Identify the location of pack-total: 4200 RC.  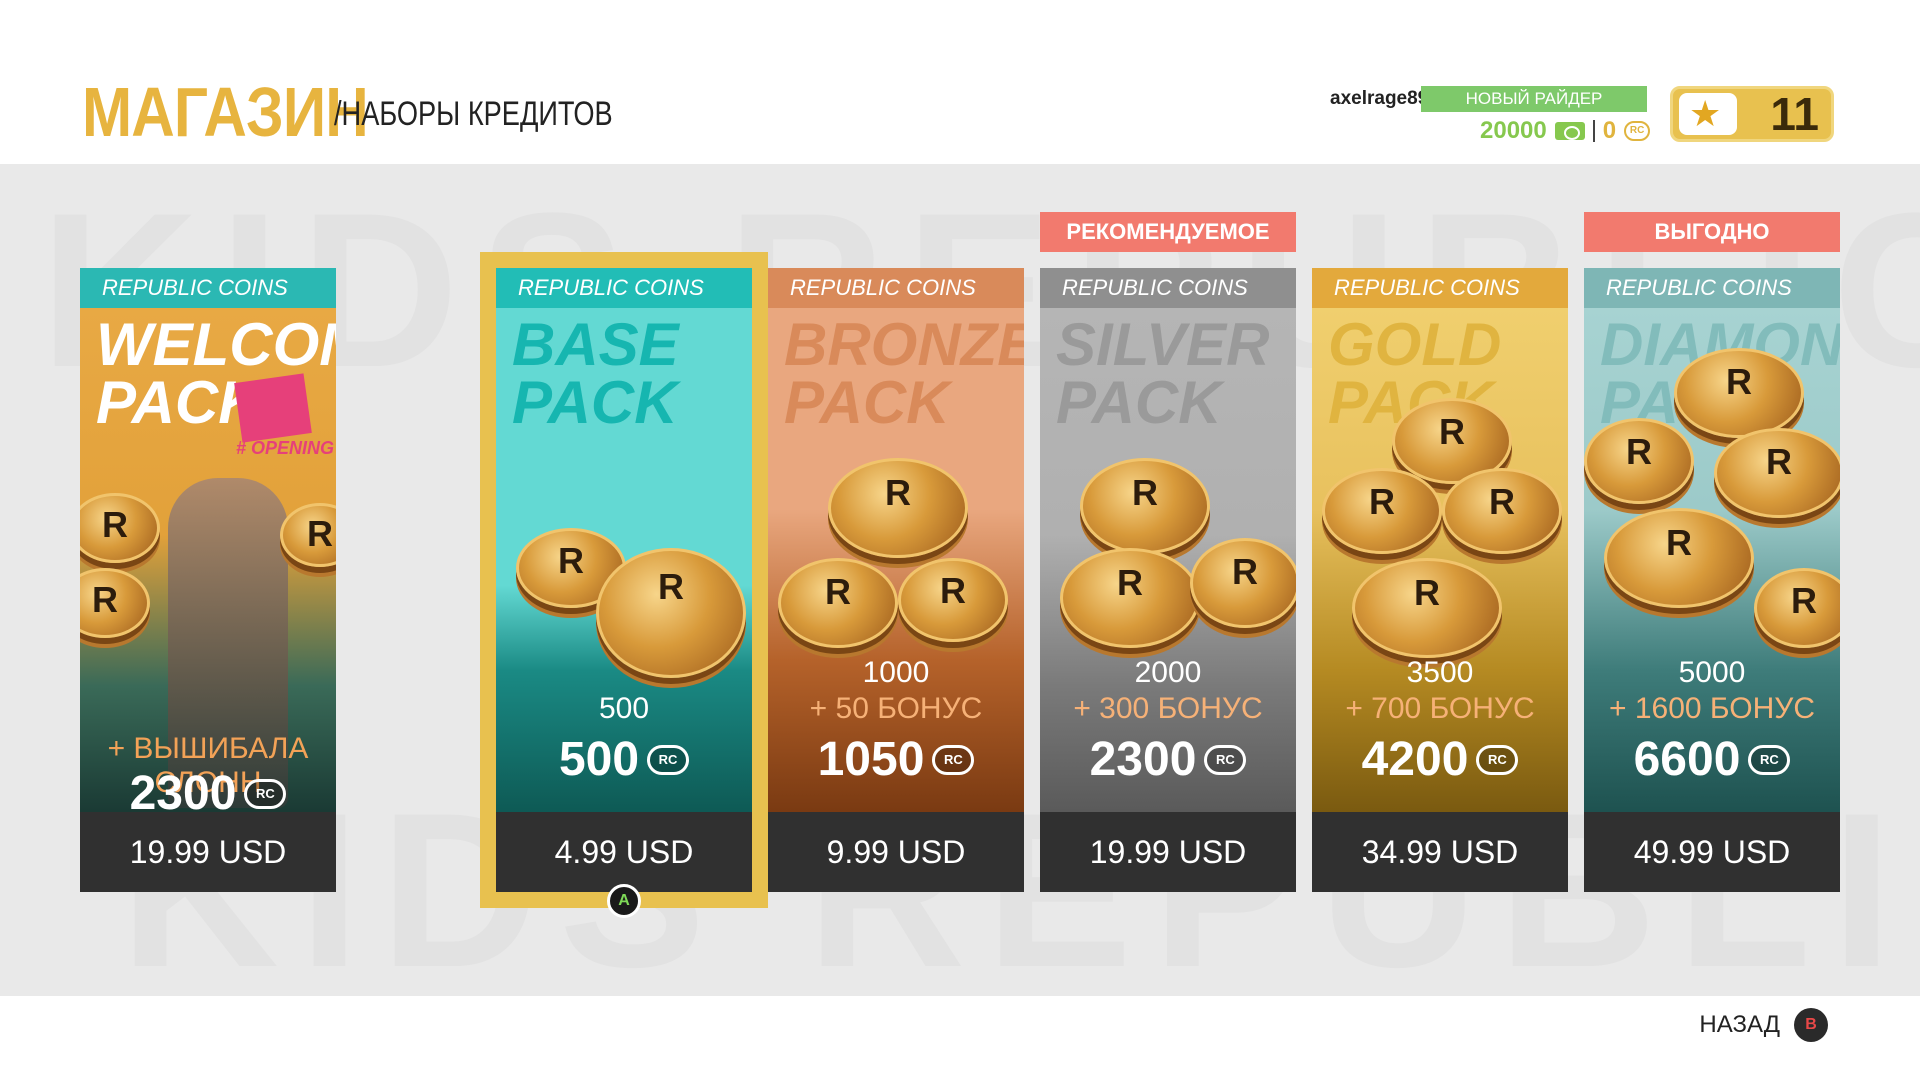
(1440, 759).